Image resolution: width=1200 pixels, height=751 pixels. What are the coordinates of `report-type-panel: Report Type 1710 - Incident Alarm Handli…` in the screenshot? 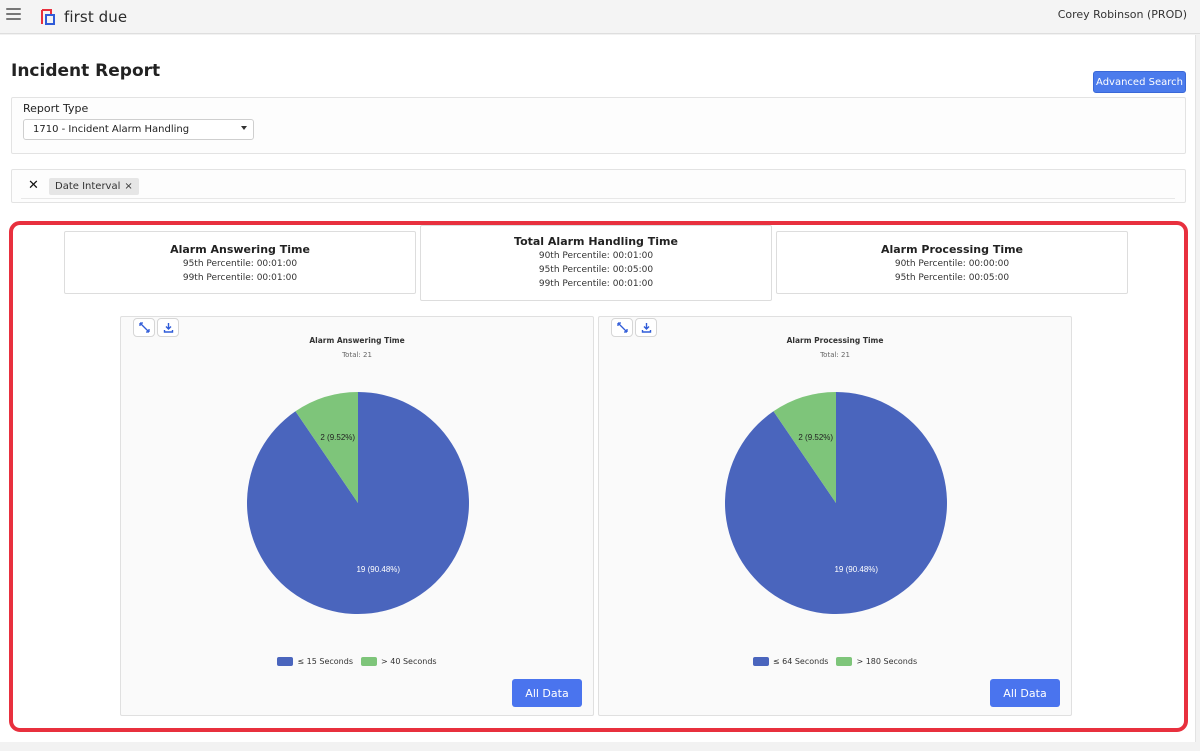 It's located at (598, 125).